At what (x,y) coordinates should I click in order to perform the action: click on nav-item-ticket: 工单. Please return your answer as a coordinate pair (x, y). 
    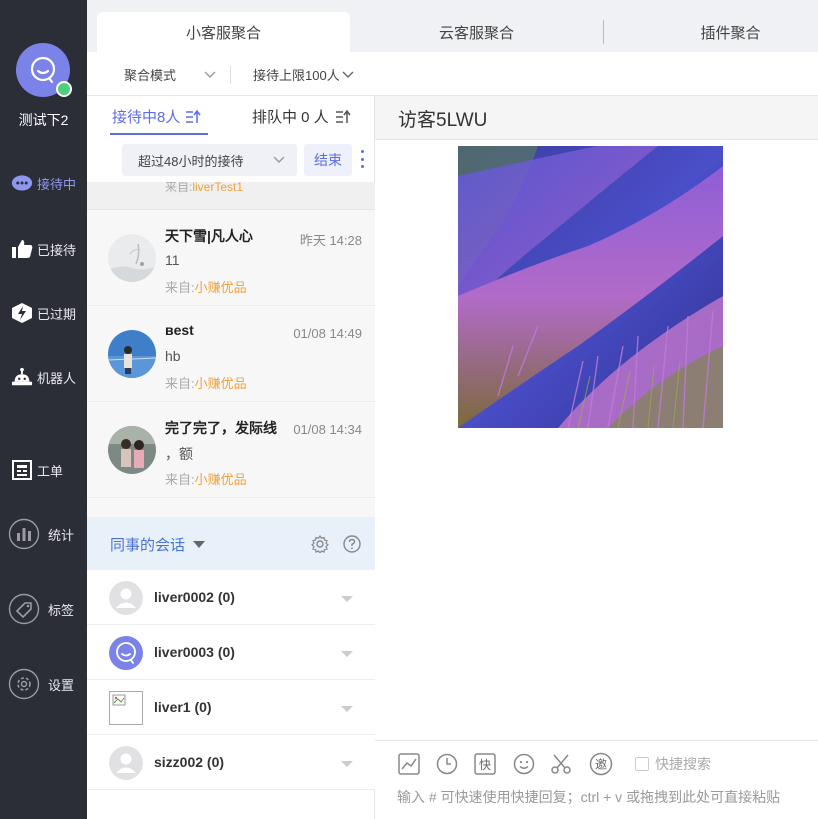
    Looking at the image, I should click on (43, 470).